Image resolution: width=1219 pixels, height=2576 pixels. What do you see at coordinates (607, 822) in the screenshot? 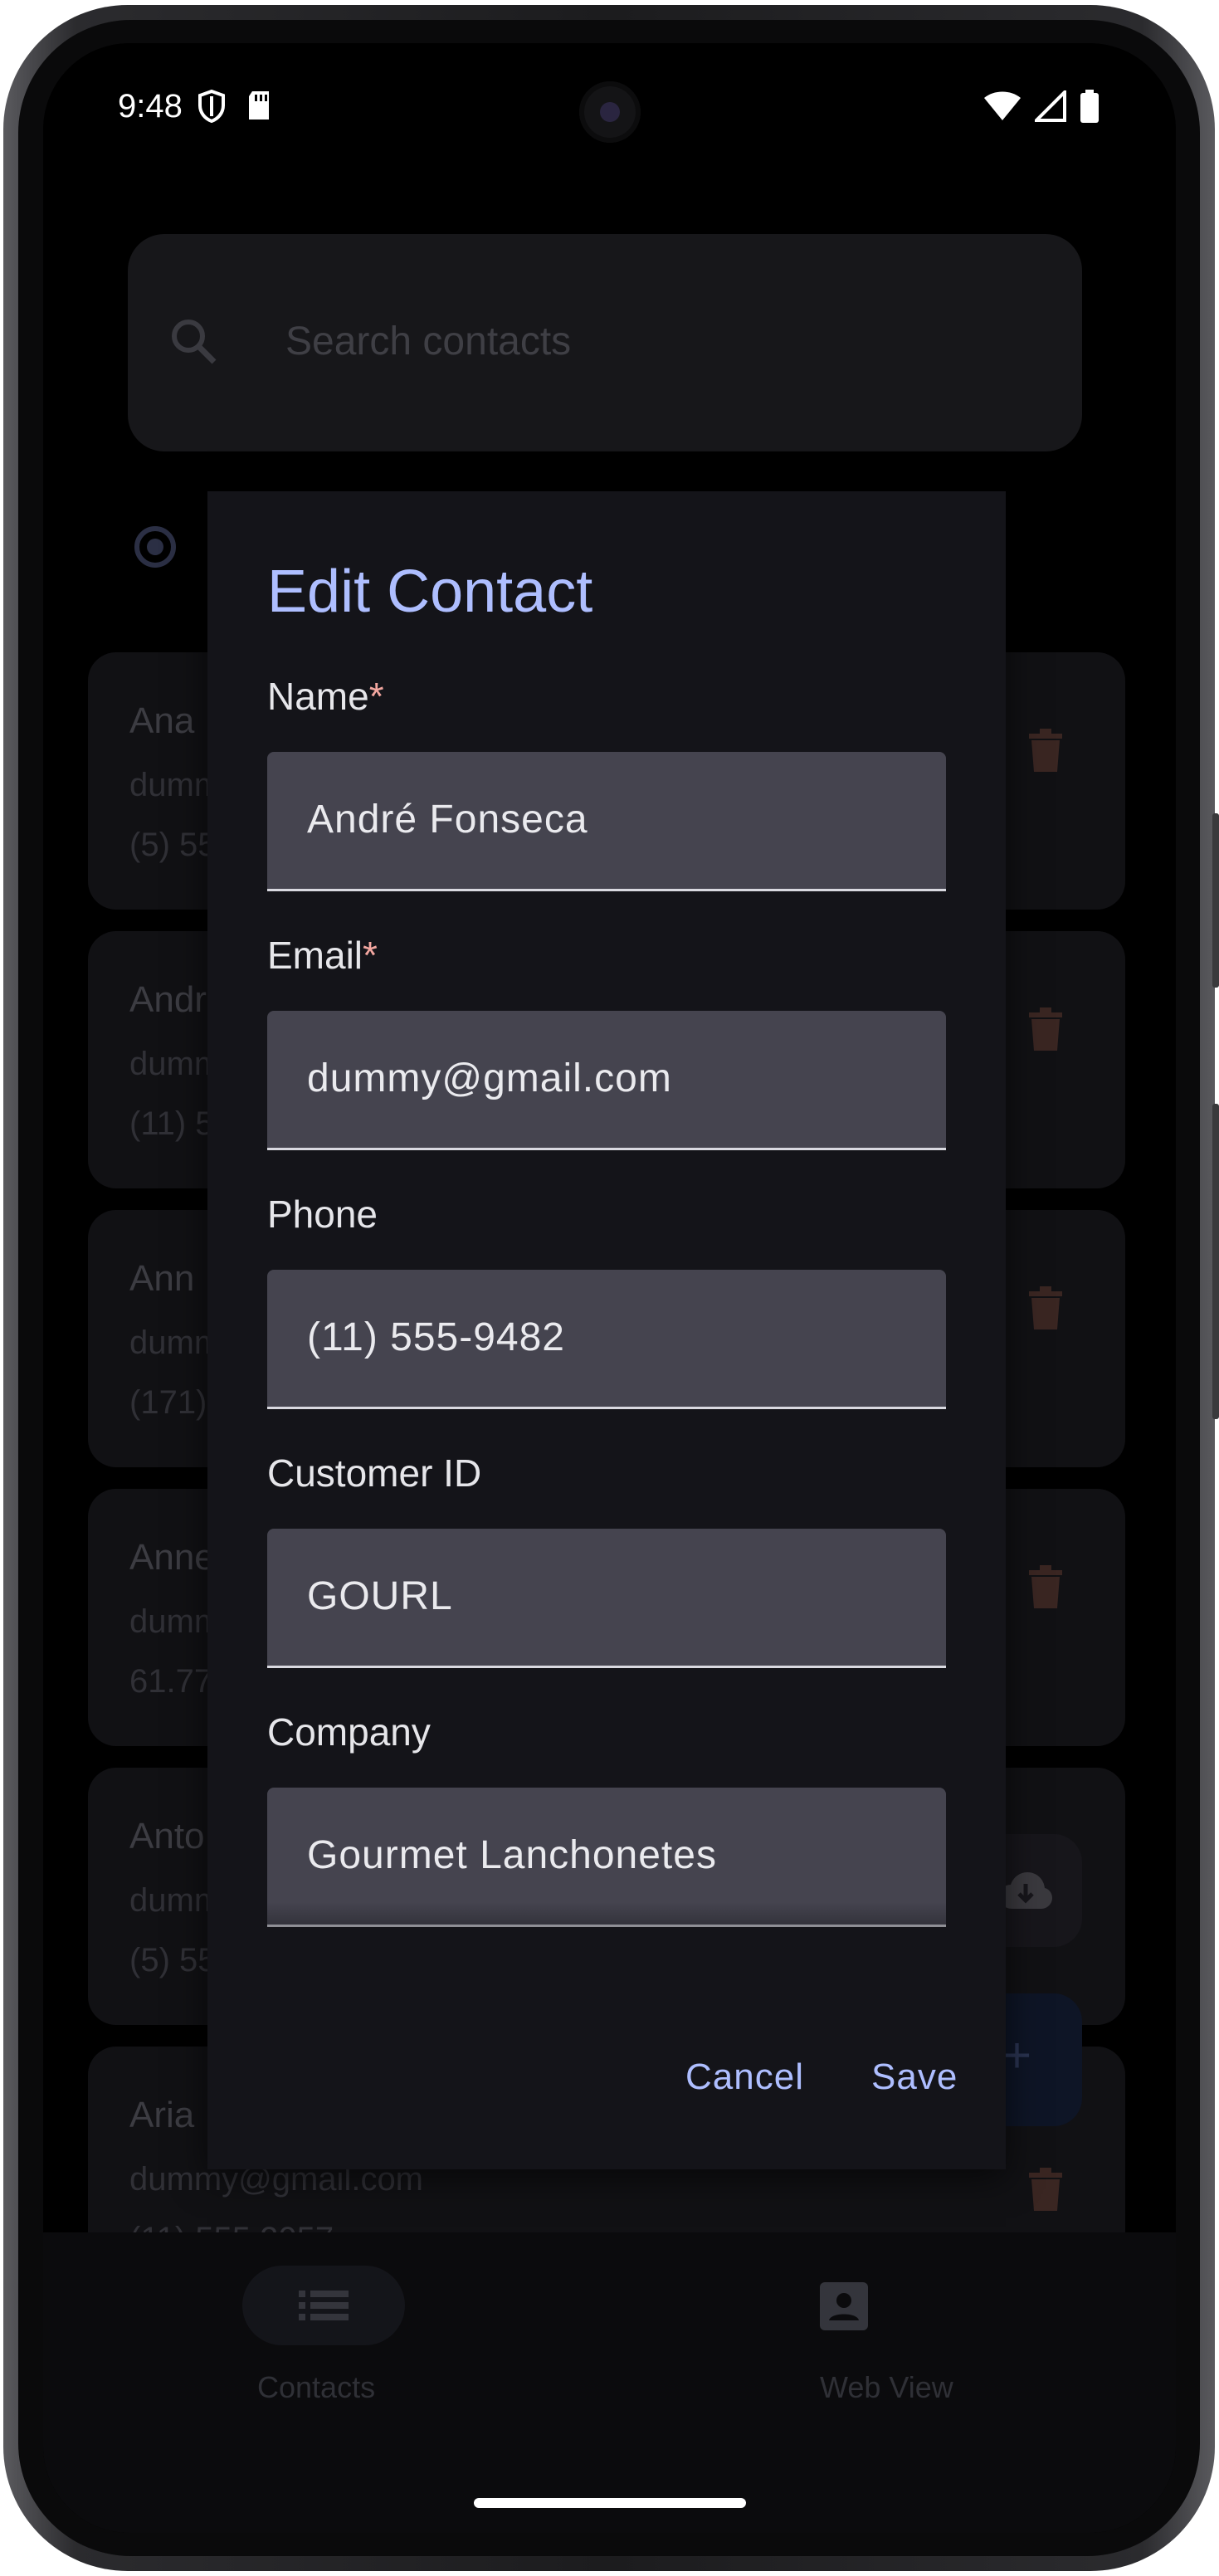
I see `name-field: André Fonseca` at bounding box center [607, 822].